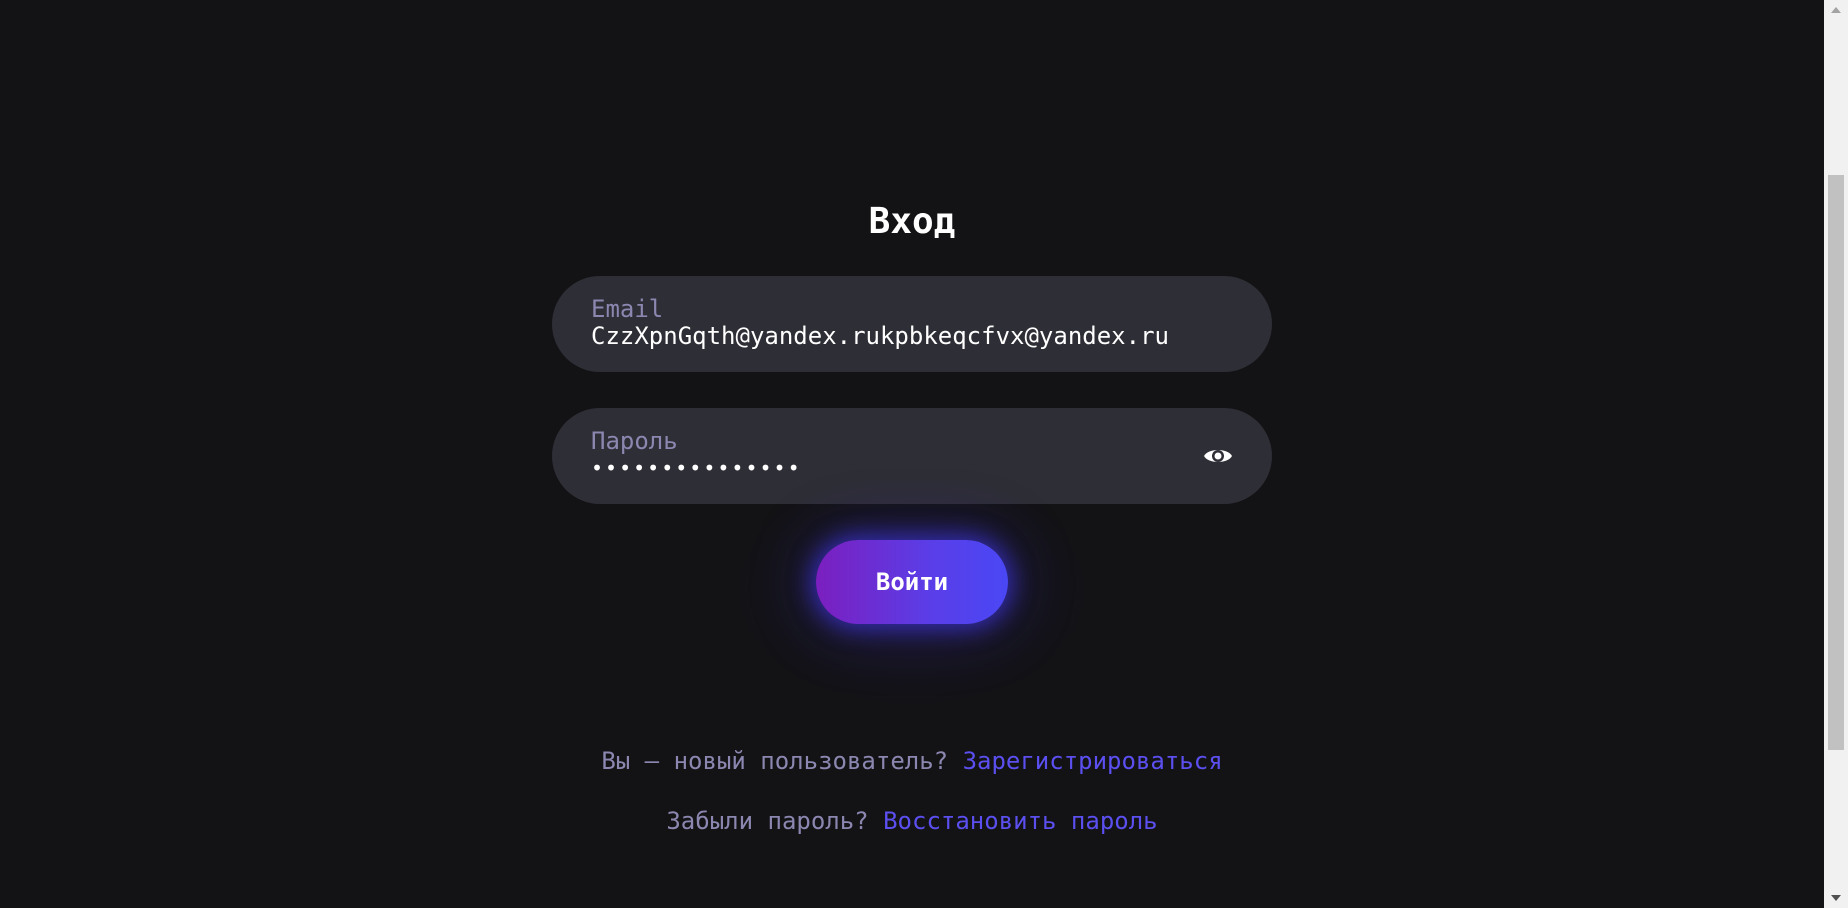  I want to click on scroll-up-arrow-icon, so click(1836, 10).